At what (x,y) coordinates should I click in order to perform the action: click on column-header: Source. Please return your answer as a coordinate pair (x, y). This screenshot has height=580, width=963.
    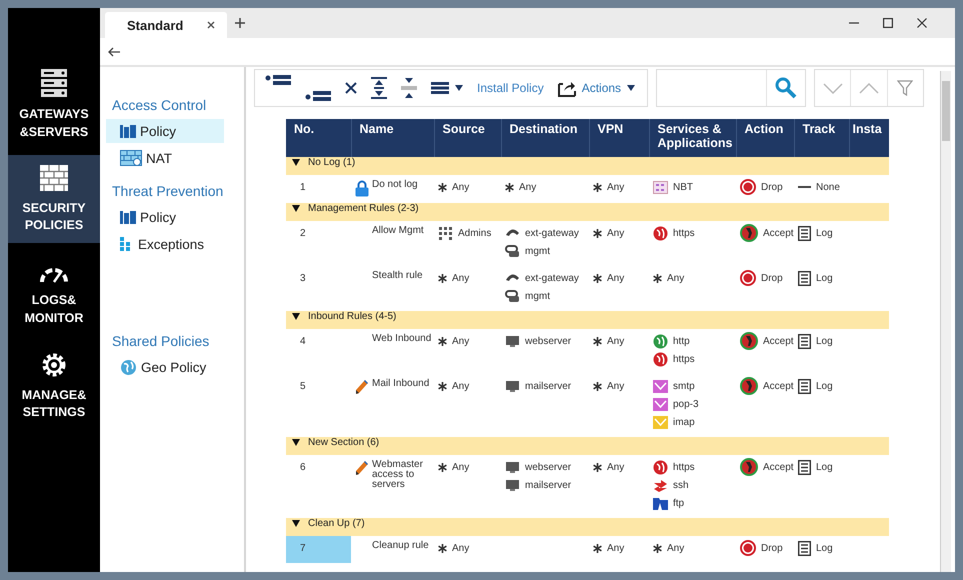
    Looking at the image, I should click on (467, 138).